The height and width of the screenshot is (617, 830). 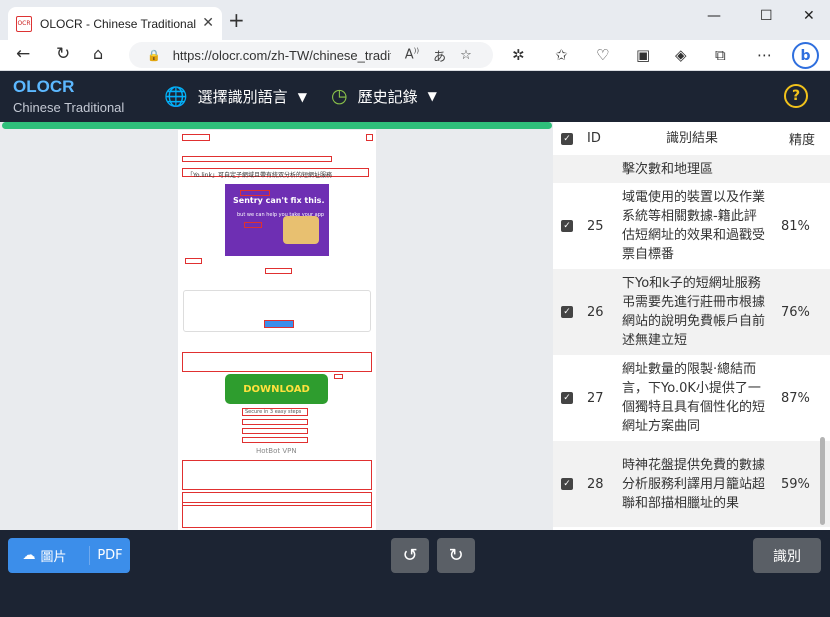 I want to click on upload-pdf-label: PDF, so click(x=110, y=555).